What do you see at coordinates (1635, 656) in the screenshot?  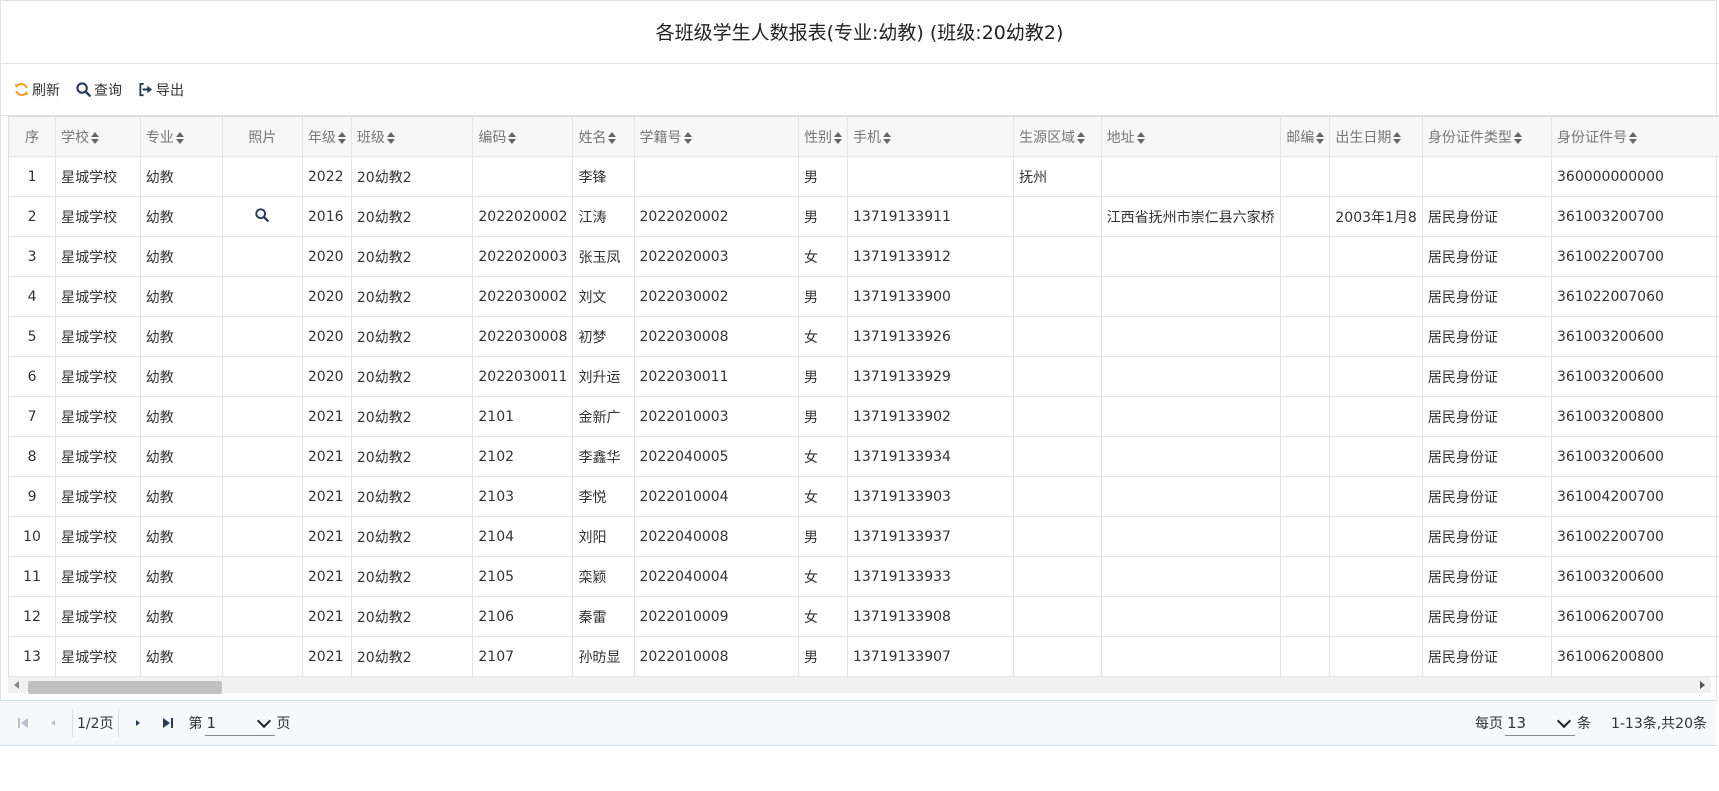 I see `cell-id-no: 361006200800` at bounding box center [1635, 656].